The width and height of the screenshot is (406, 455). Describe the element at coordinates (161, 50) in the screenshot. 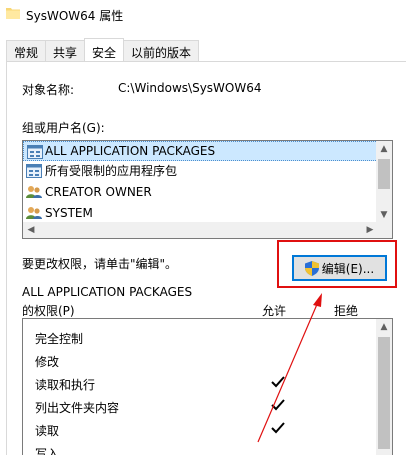

I see `tab-previous-versions: 以前的版本` at that location.